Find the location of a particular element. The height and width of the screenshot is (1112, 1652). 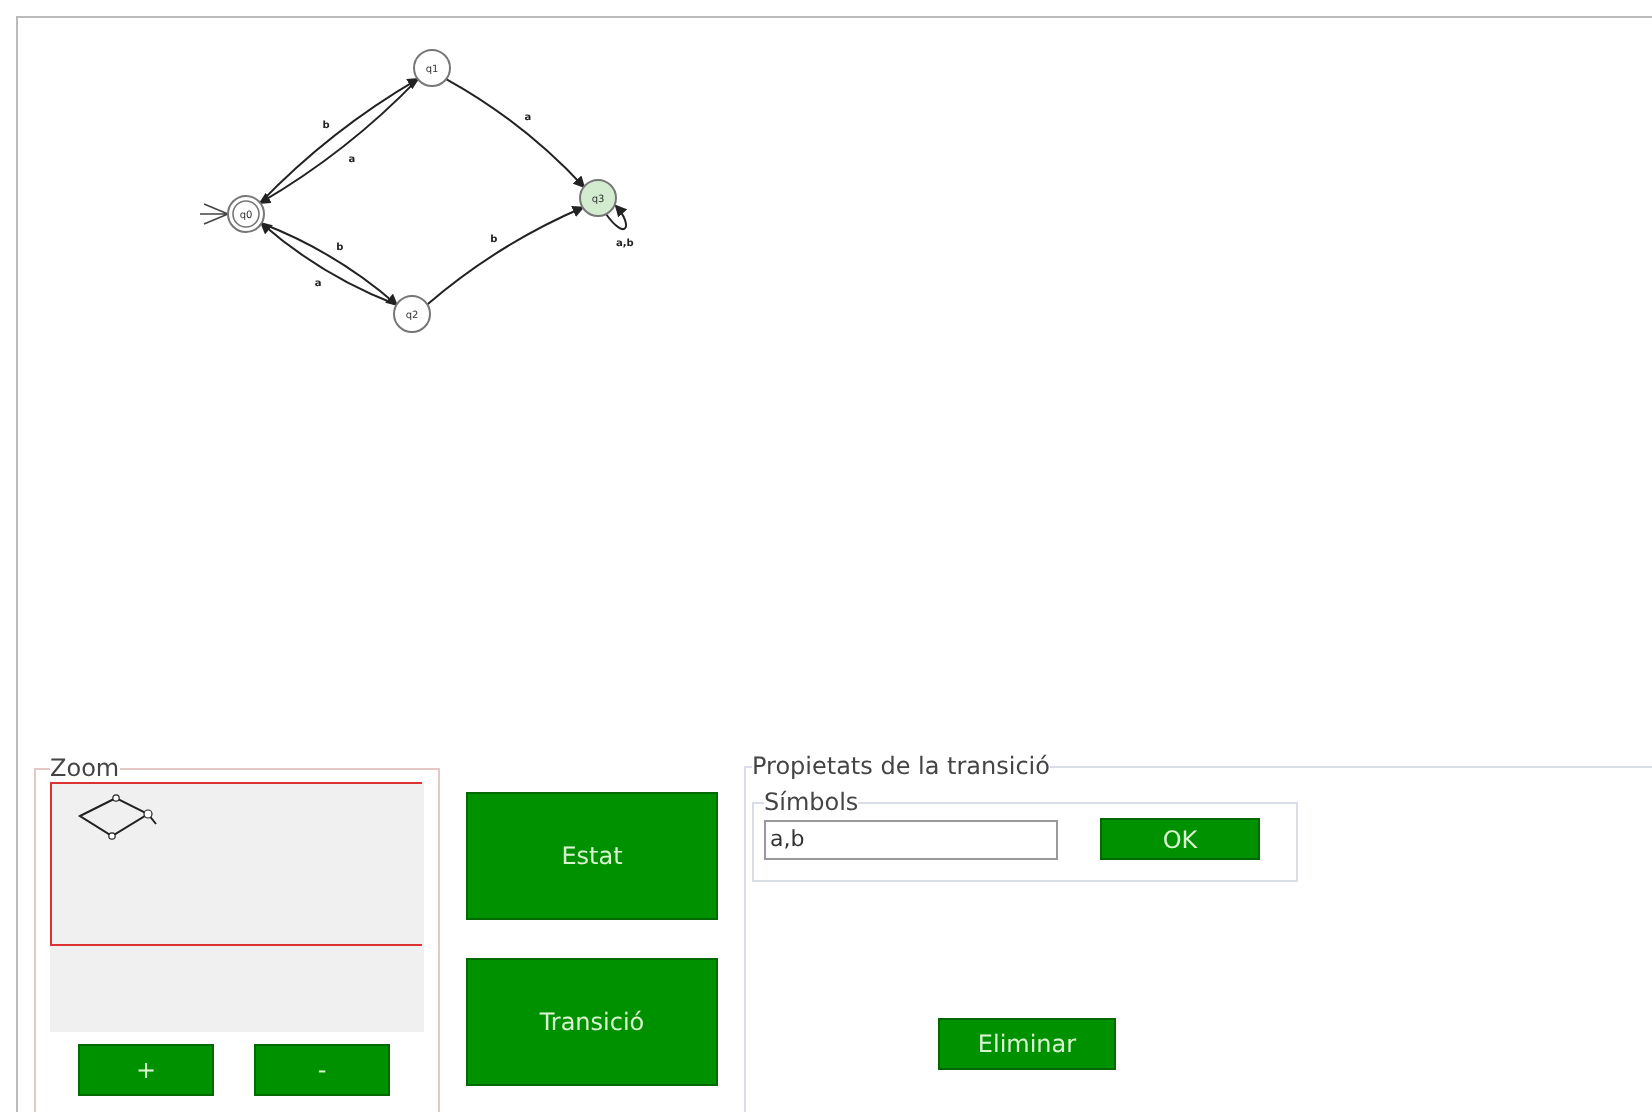

zoom-out-button: - is located at coordinates (322, 1070).